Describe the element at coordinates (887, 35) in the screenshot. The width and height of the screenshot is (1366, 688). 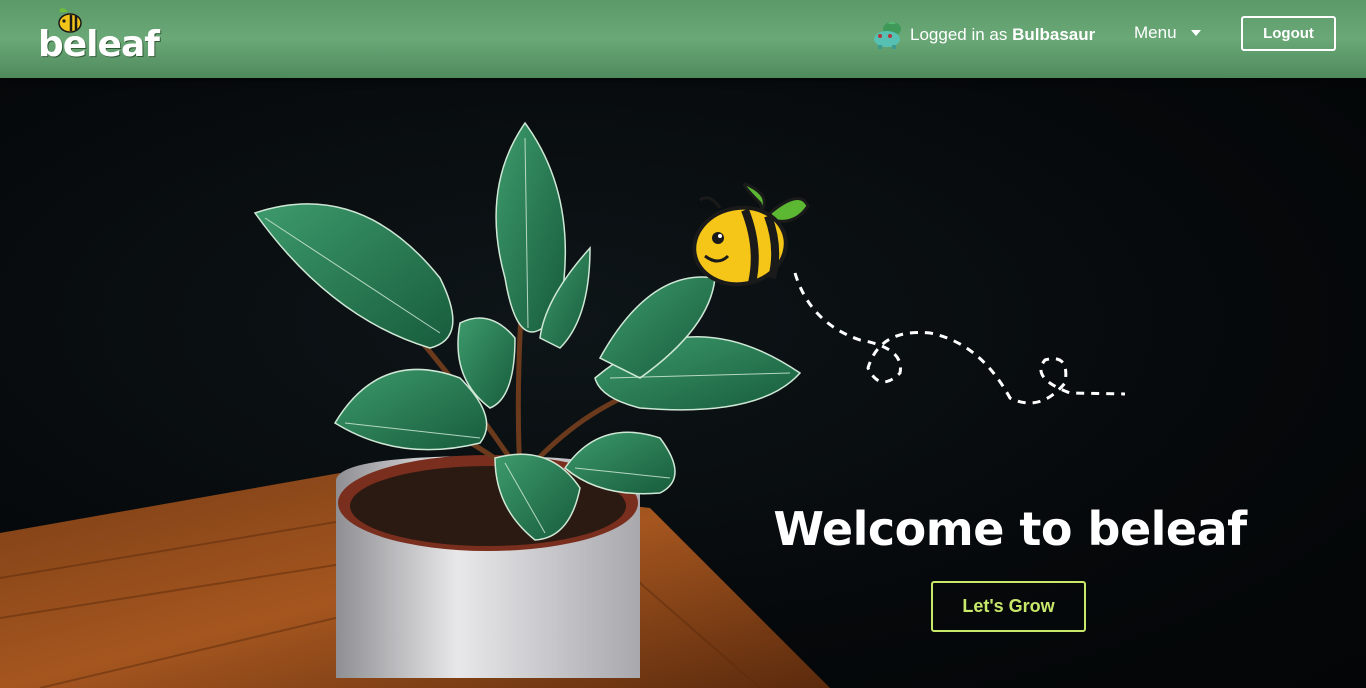
I see `bulbasaur-avatar-icon` at that location.